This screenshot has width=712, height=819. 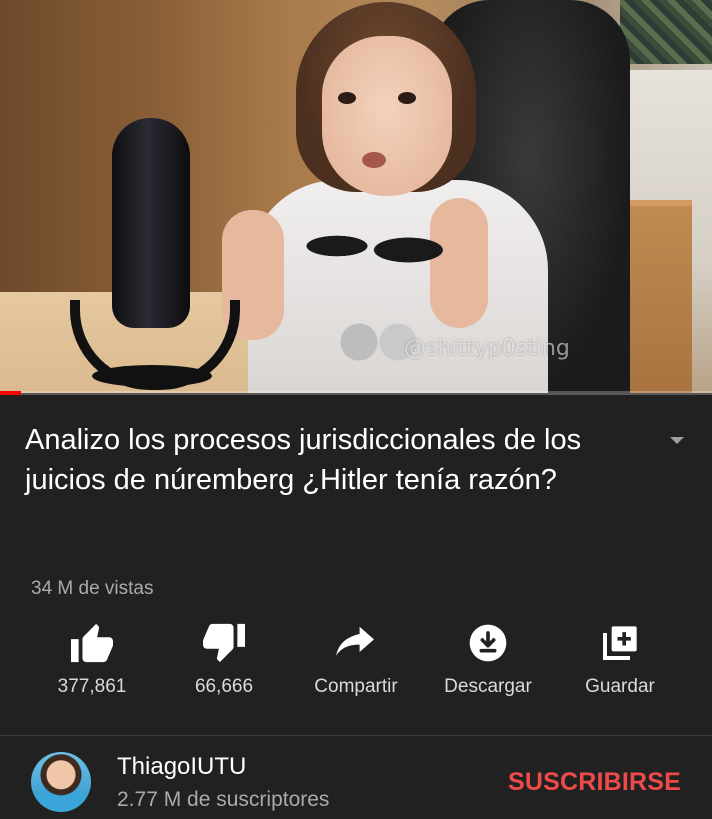 What do you see at coordinates (356, 686) in the screenshot?
I see `share-label: Compartir` at bounding box center [356, 686].